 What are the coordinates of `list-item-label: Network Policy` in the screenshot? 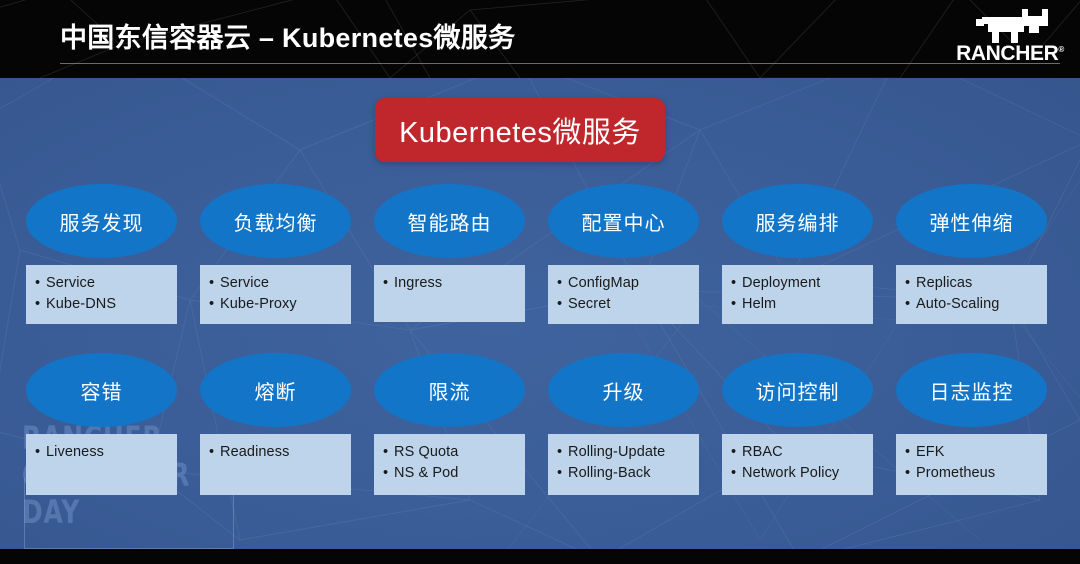 It's located at (791, 473).